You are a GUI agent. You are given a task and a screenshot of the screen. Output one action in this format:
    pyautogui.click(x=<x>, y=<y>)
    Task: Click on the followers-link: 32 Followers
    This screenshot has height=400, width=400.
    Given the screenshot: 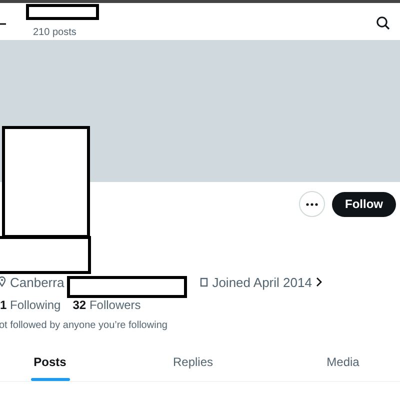 What is the action you would take?
    pyautogui.click(x=106, y=305)
    